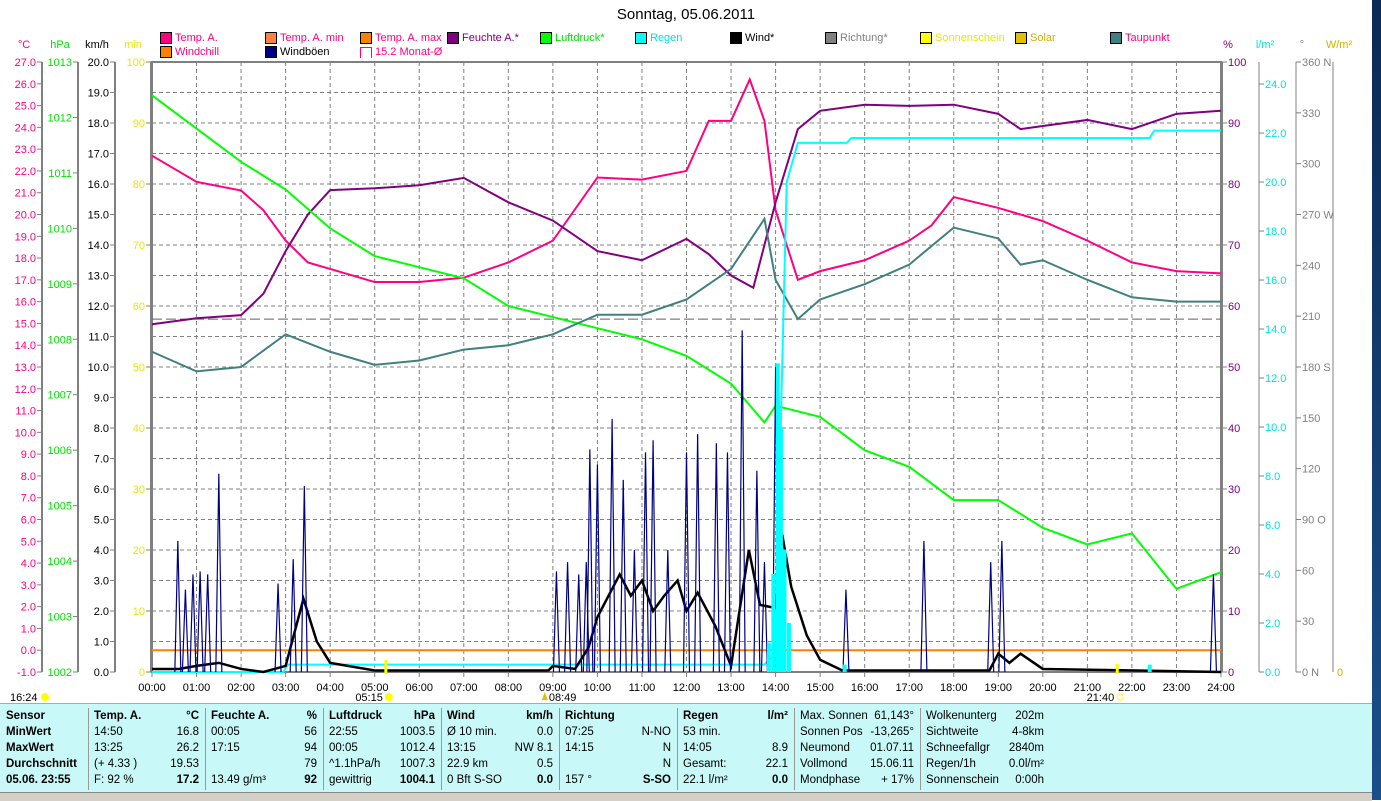 This screenshot has height=801, width=1381. What do you see at coordinates (101, 429) in the screenshot?
I see `axis-tick-label: 8.0` at bounding box center [101, 429].